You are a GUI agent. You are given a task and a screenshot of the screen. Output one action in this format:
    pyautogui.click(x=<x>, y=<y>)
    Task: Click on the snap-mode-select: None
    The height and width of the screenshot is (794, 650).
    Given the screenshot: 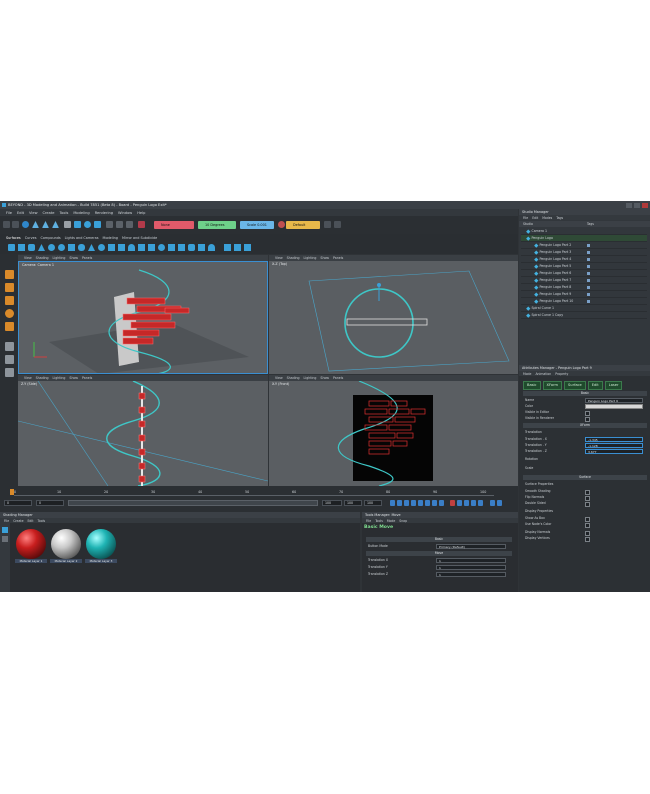 What is the action you would take?
    pyautogui.click(x=174, y=225)
    